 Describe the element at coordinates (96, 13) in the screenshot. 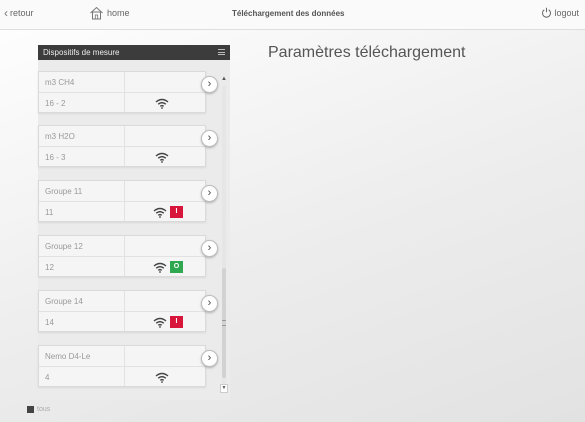

I see `home-icon` at that location.